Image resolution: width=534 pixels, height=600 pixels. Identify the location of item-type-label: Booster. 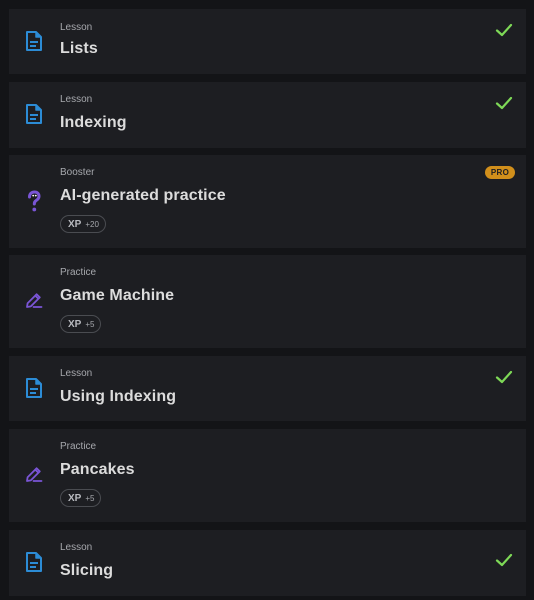
(77, 172).